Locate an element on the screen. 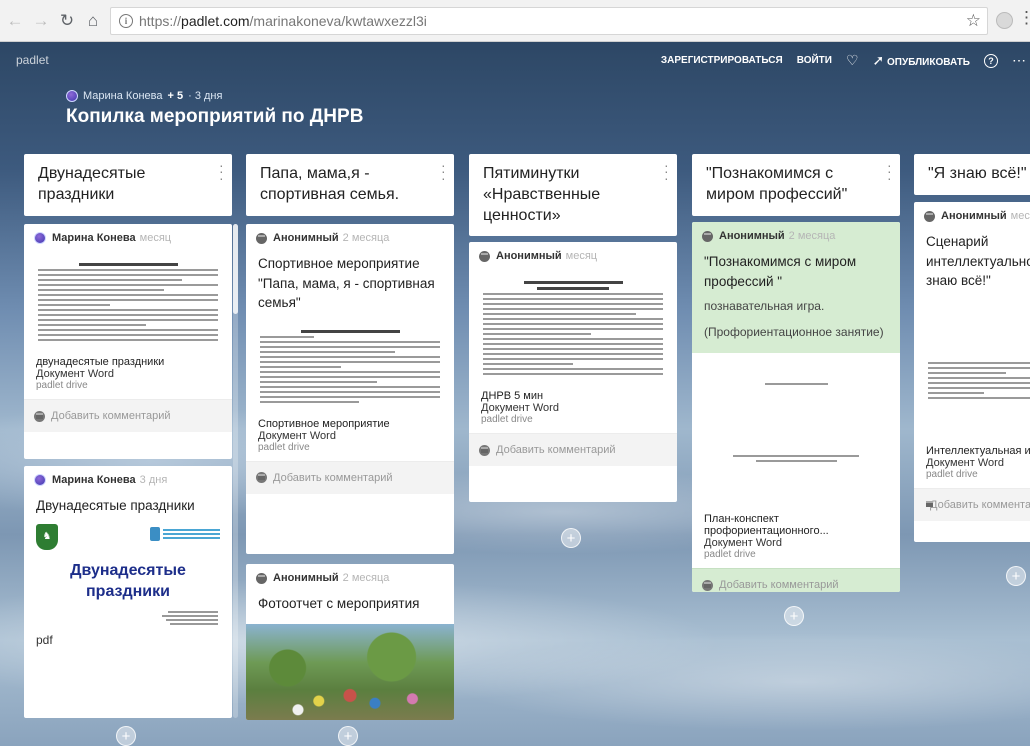  attachment-title: ДНРВ 5 мин is located at coordinates (573, 395).